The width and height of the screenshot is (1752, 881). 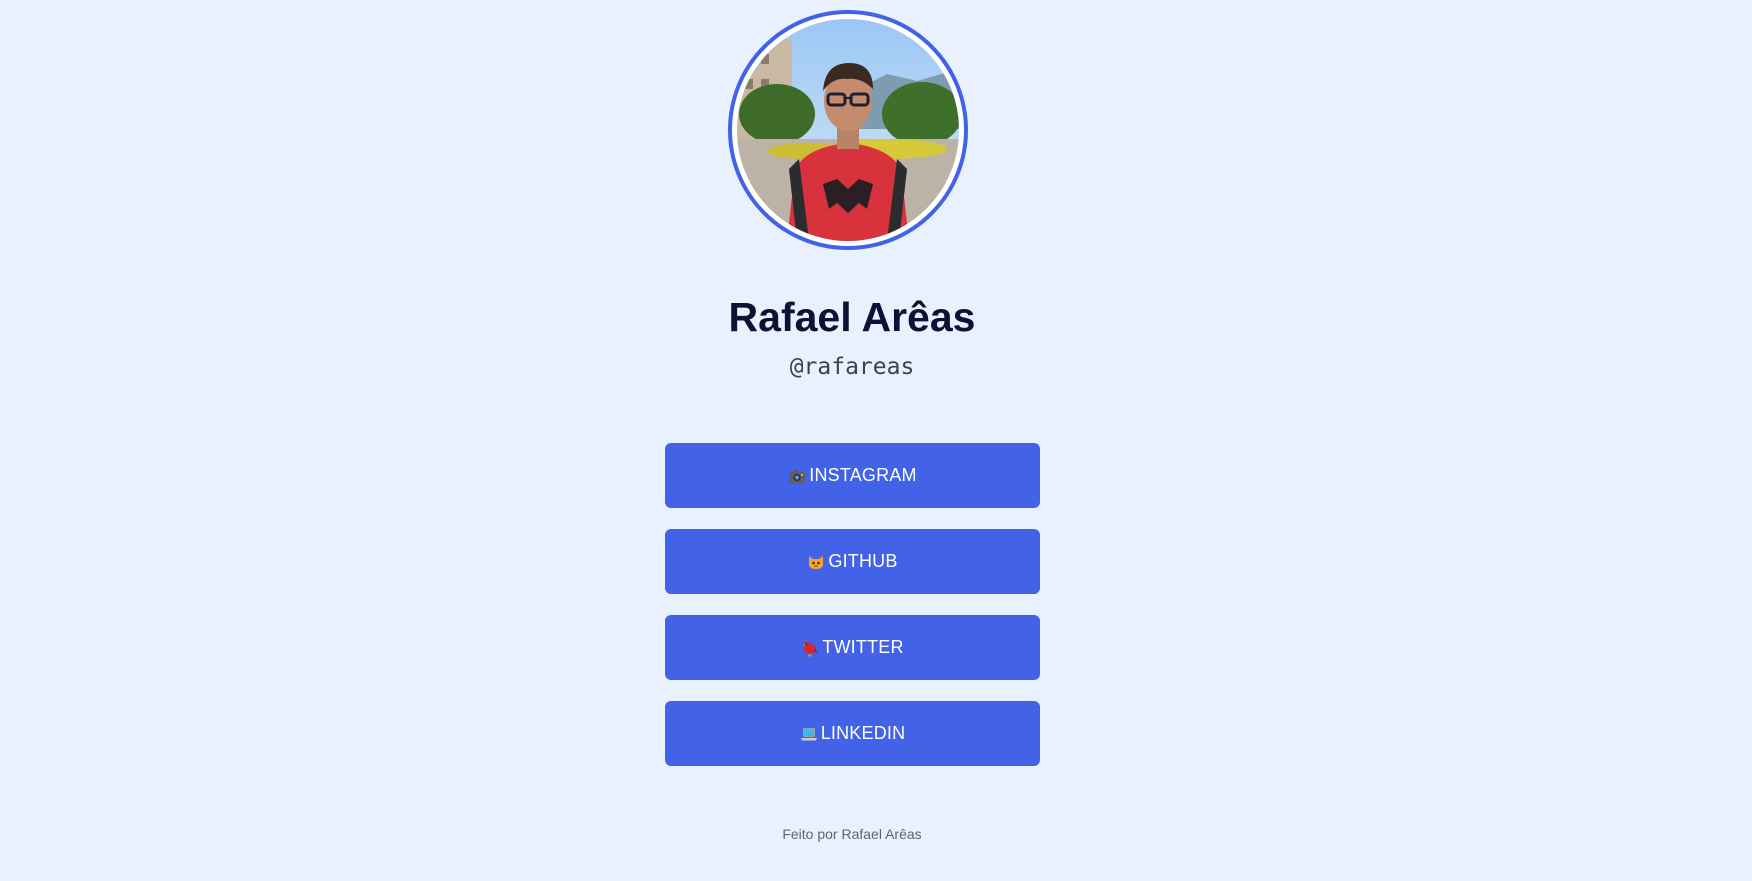 I want to click on camera-icon, so click(x=797, y=476).